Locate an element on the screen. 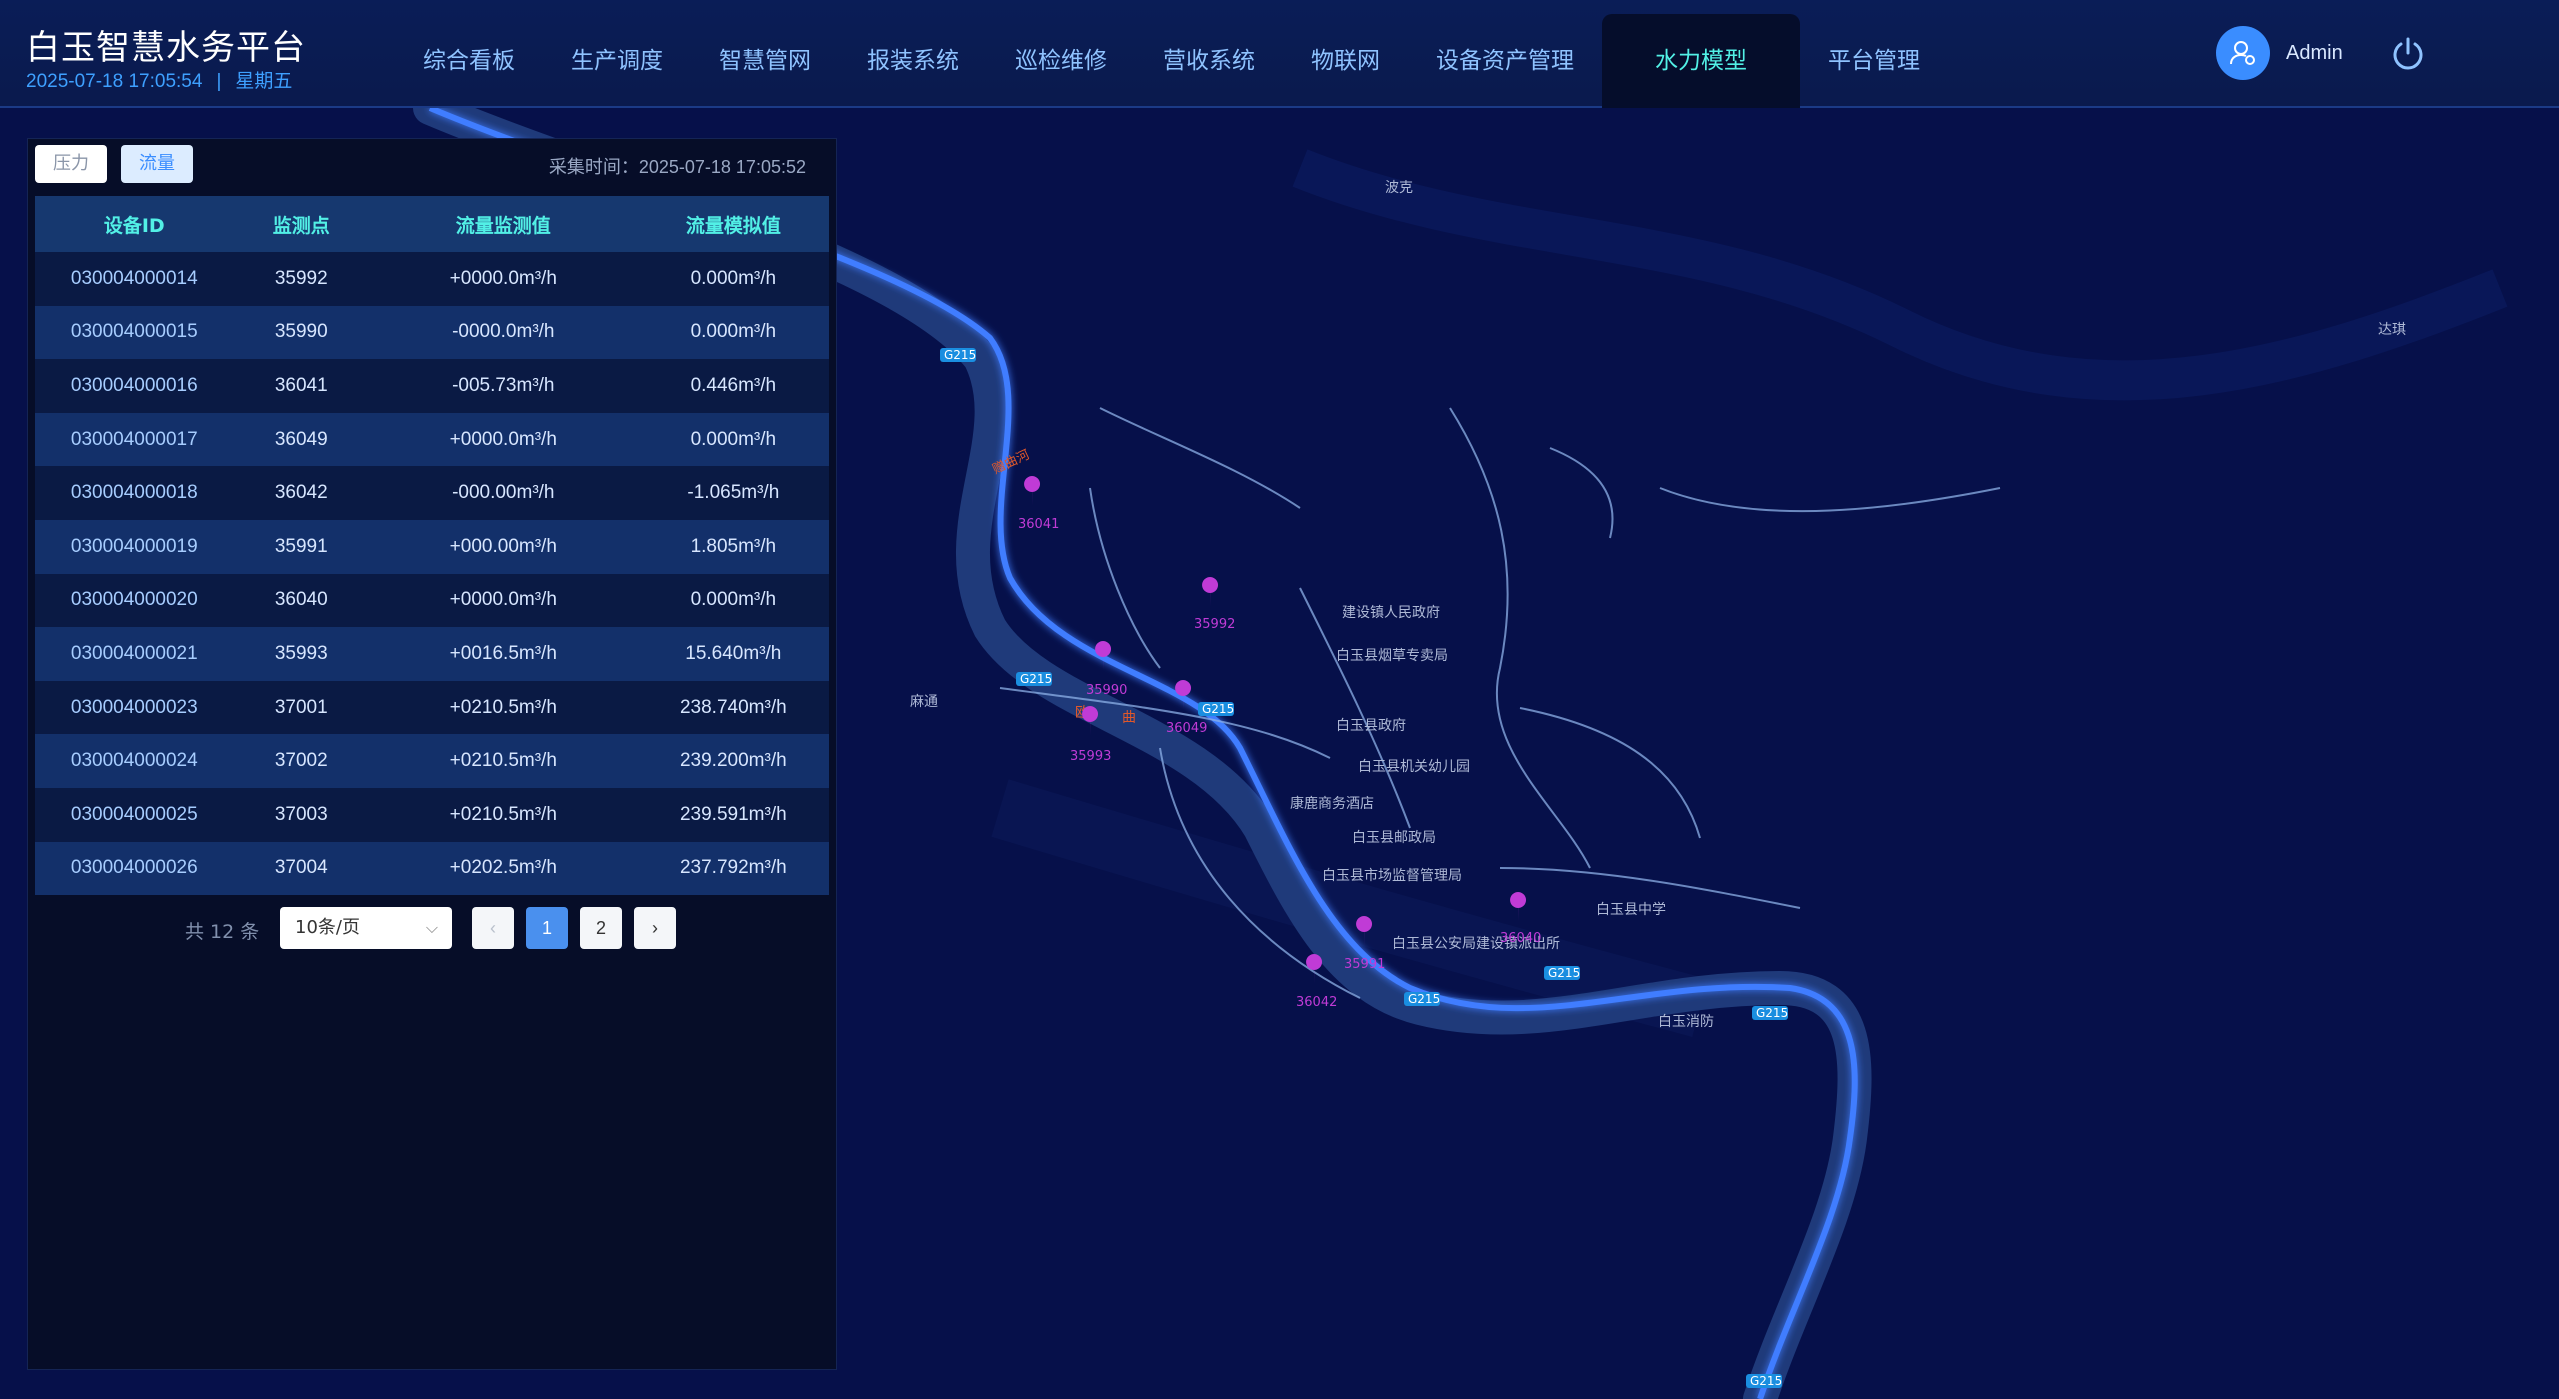  chevron-down-icon: ⌵ is located at coordinates (431, 927).